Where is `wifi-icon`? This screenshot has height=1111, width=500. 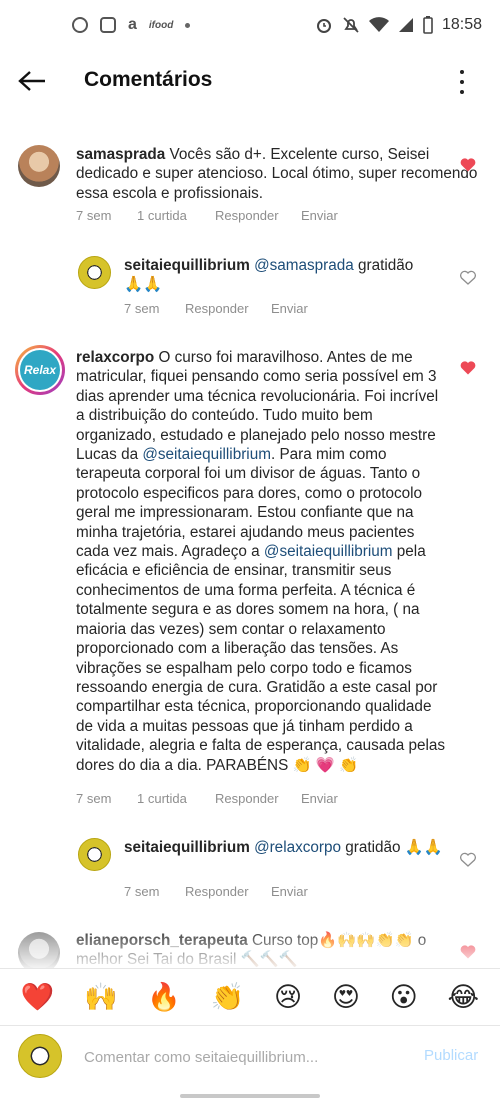
wifi-icon is located at coordinates (378, 24).